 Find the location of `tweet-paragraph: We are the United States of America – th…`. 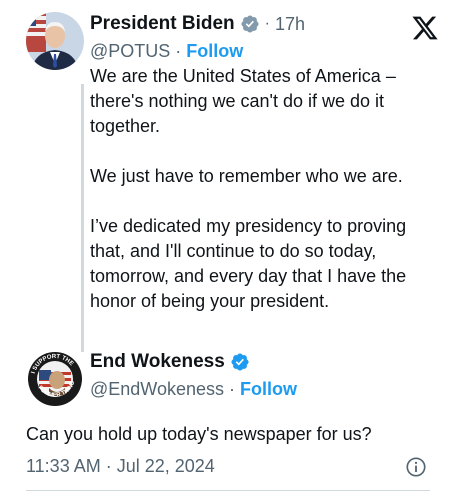

tweet-paragraph: We are the United States of America – th… is located at coordinates (243, 101).